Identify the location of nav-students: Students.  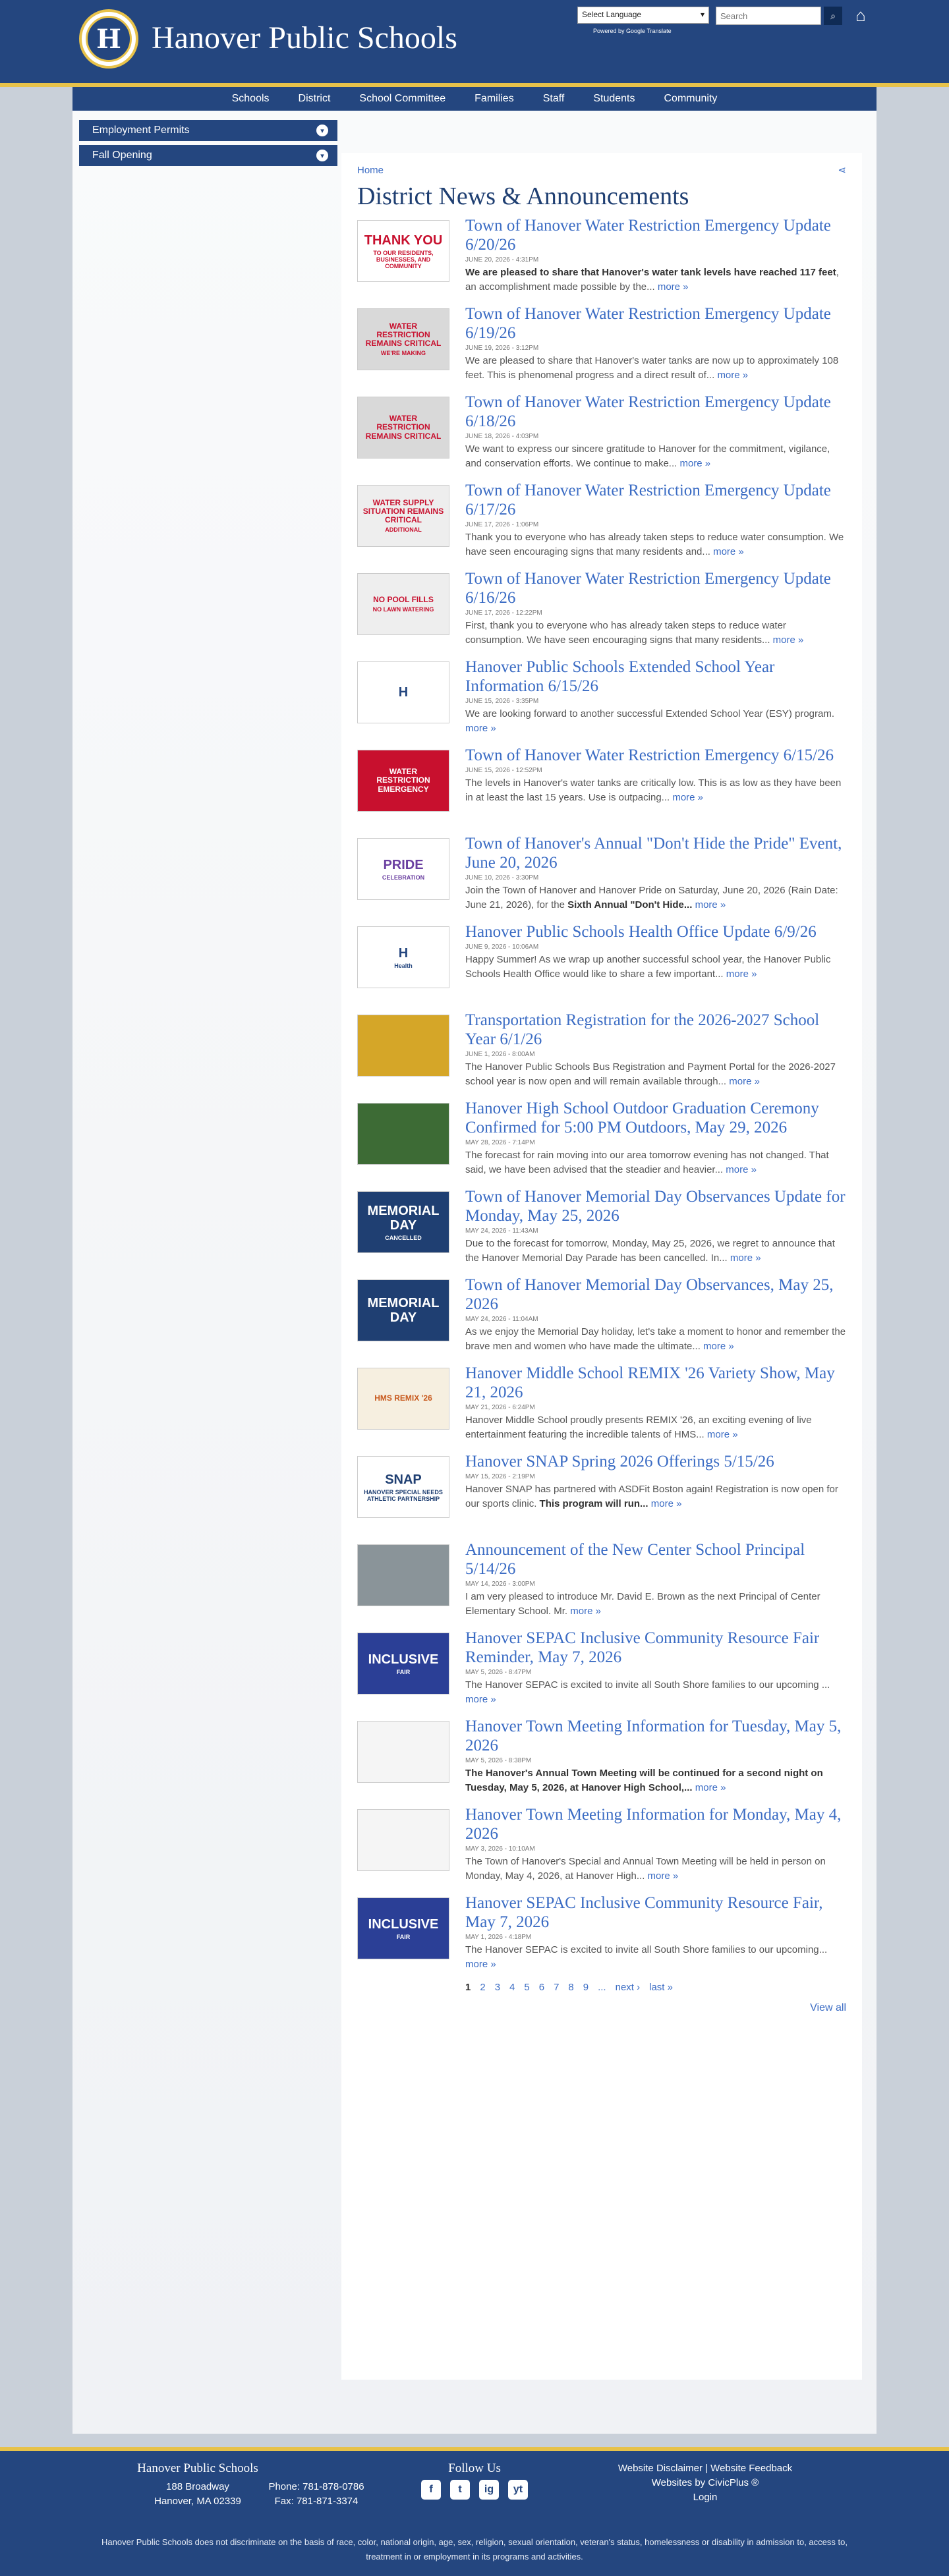
(614, 99).